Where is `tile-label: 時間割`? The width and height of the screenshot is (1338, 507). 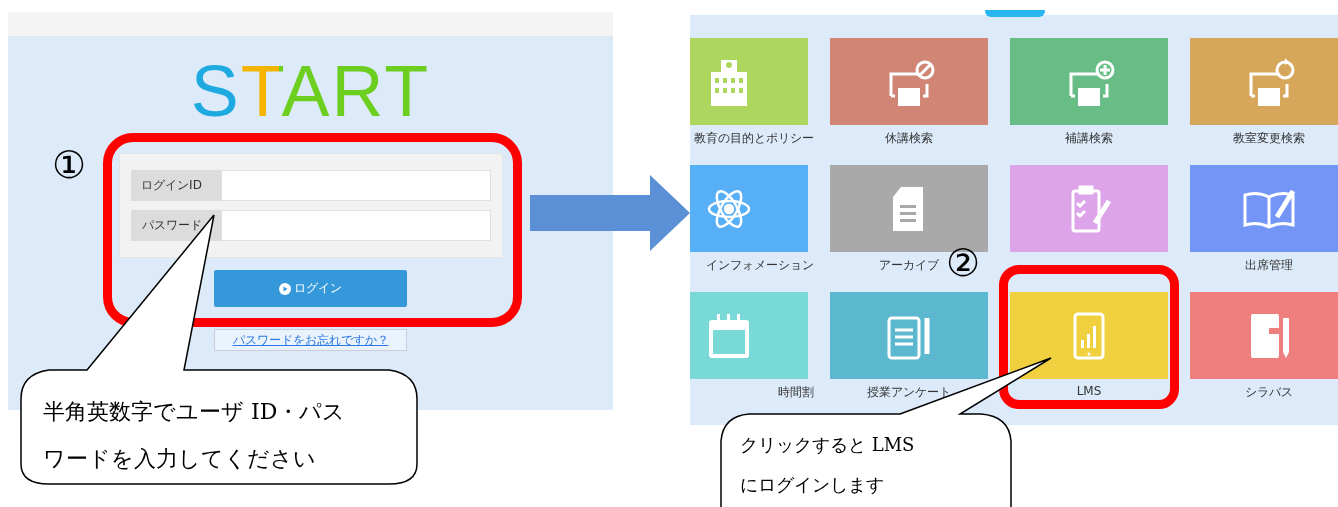 tile-label: 時間割 is located at coordinates (796, 392).